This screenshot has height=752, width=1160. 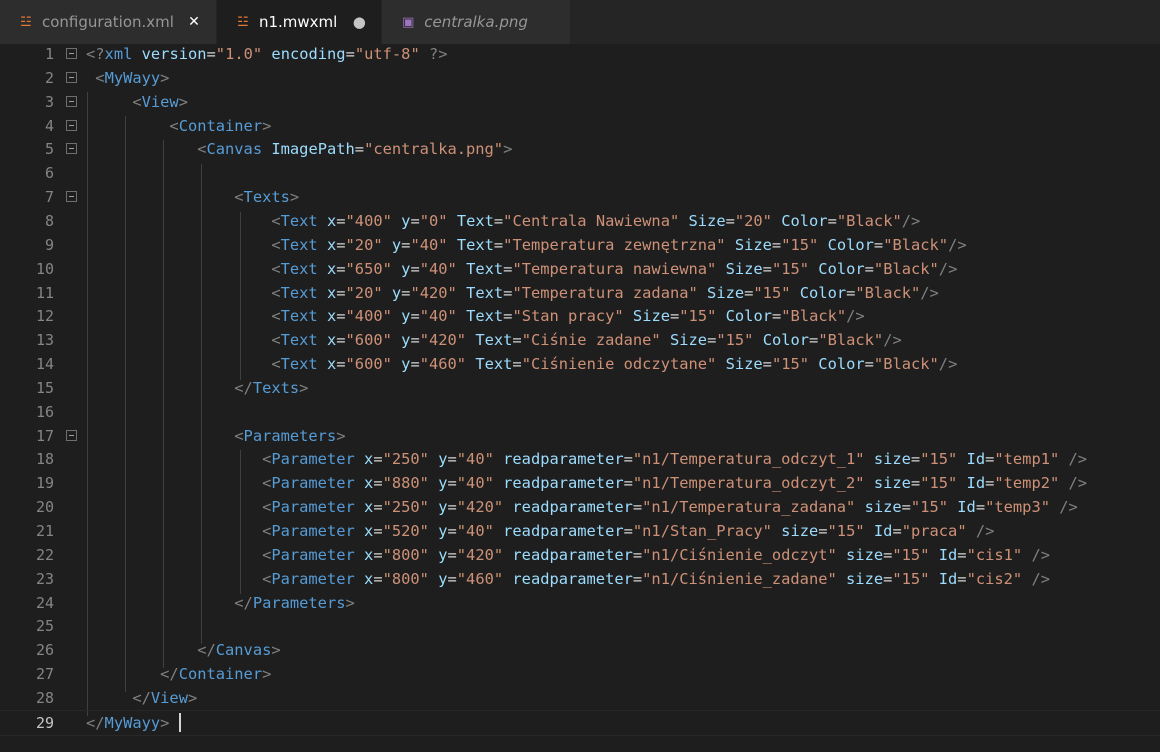 I want to click on code-line: 29 </MyWayy>, so click(x=580, y=722).